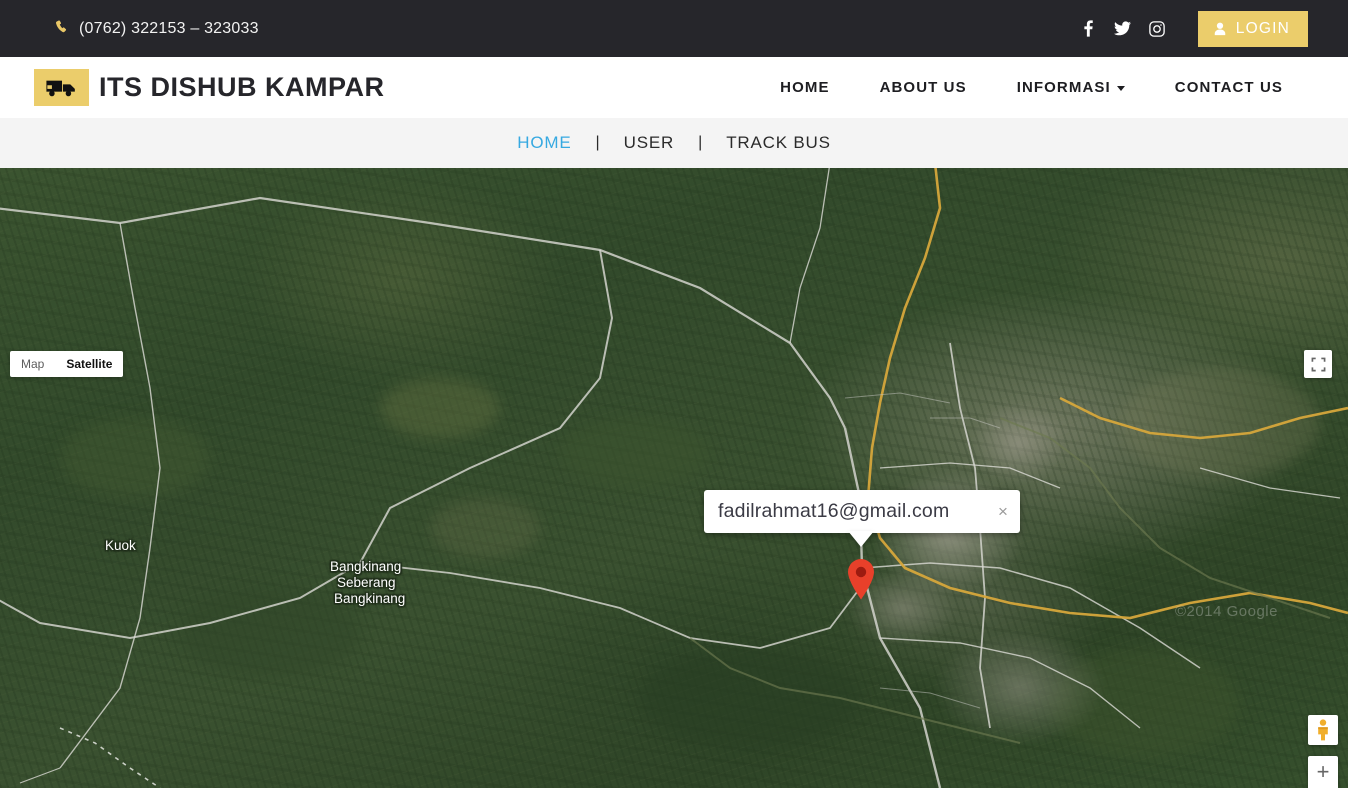 The height and width of the screenshot is (788, 1348). What do you see at coordinates (61, 87) in the screenshot?
I see `bus-icon` at bounding box center [61, 87].